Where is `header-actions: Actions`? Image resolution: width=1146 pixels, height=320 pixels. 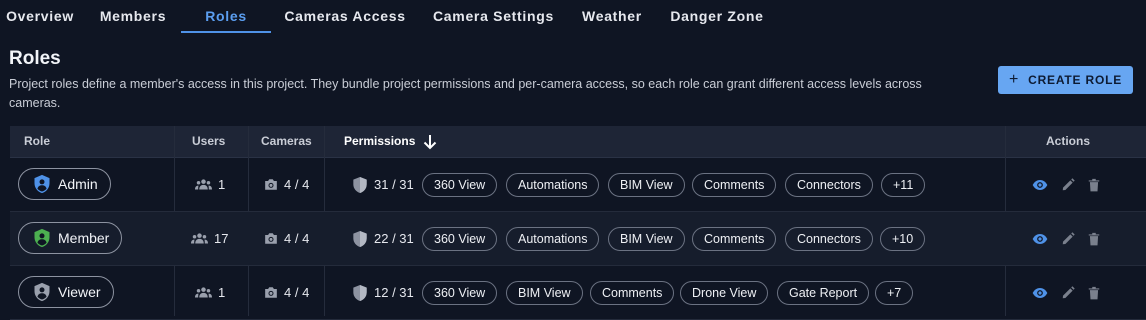 header-actions: Actions is located at coordinates (1068, 141).